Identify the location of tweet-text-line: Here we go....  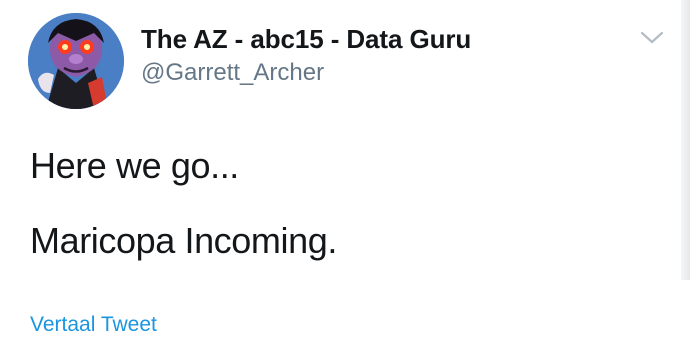
(134, 165).